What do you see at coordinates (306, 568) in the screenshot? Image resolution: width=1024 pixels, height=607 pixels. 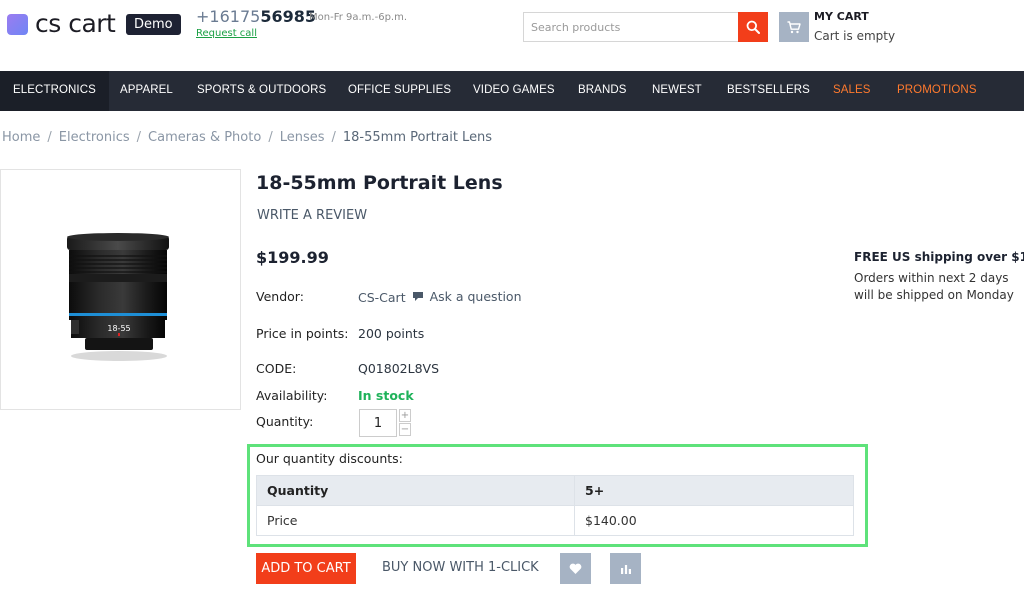 I see `add-to-cart-button: ADD TO CART` at bounding box center [306, 568].